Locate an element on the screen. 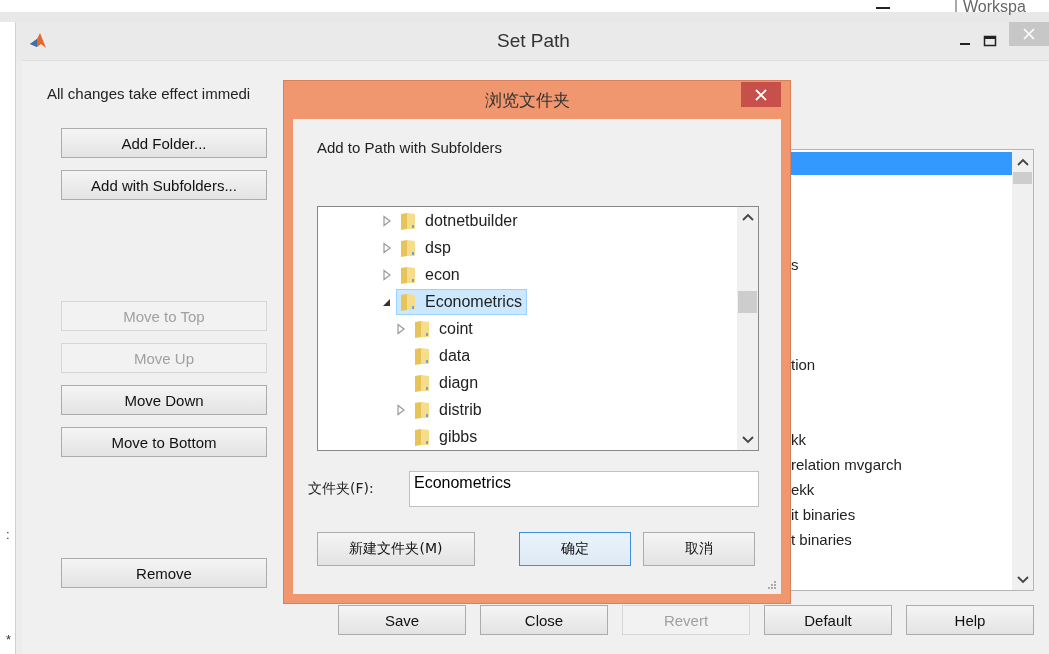 The image size is (1049, 654). dialog-button: 取消 is located at coordinates (699, 549).